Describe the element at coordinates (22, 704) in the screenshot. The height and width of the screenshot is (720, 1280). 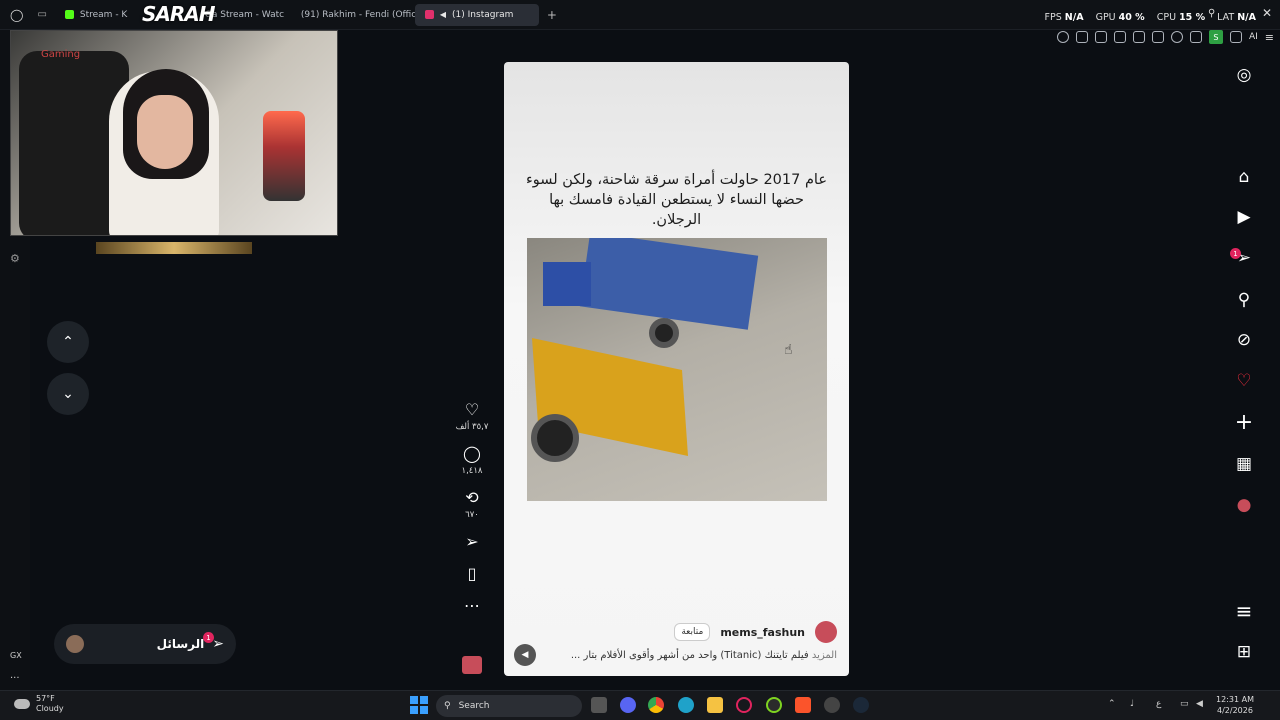
I see `cloud-icon` at that location.